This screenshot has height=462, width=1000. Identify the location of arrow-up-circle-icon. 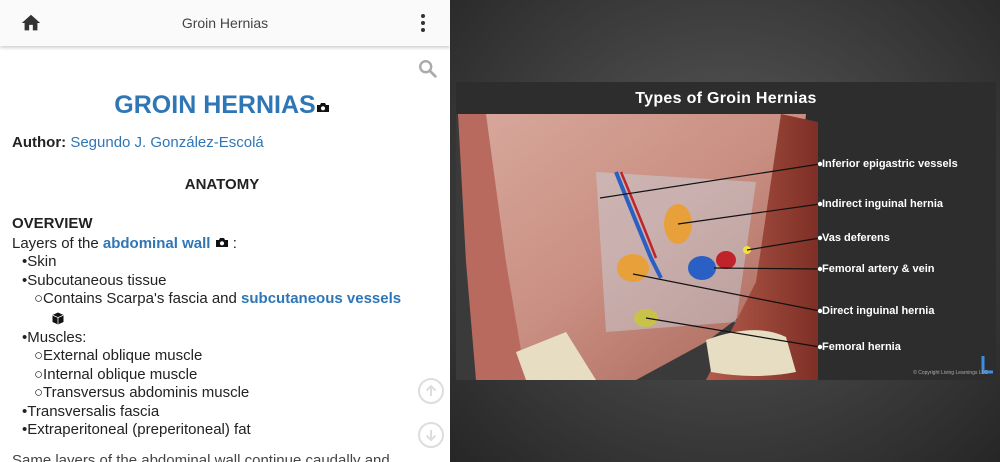
(431, 391).